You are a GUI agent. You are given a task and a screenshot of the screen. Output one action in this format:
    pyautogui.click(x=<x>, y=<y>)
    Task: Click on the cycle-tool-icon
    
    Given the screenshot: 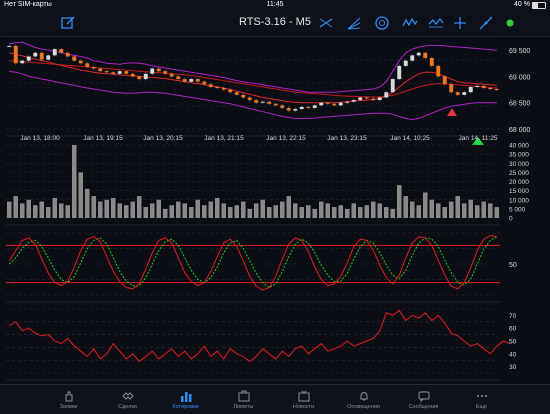 What is the action you would take?
    pyautogui.click(x=382, y=23)
    